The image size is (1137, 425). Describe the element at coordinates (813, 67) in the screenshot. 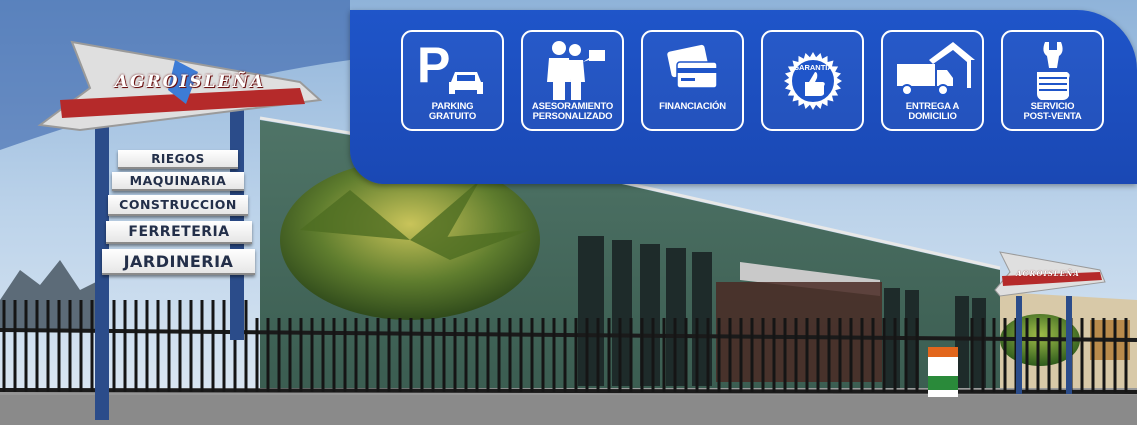

I see `guarantee-badge-text: GARANTIA` at that location.